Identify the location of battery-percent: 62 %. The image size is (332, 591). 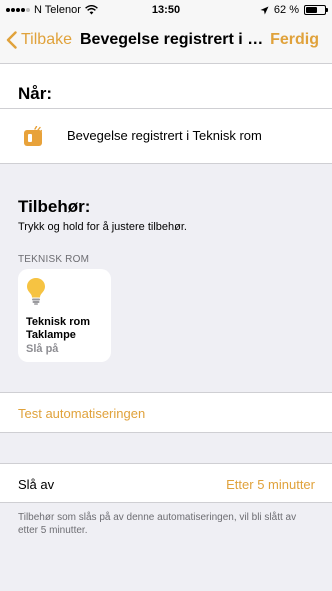
(286, 10).